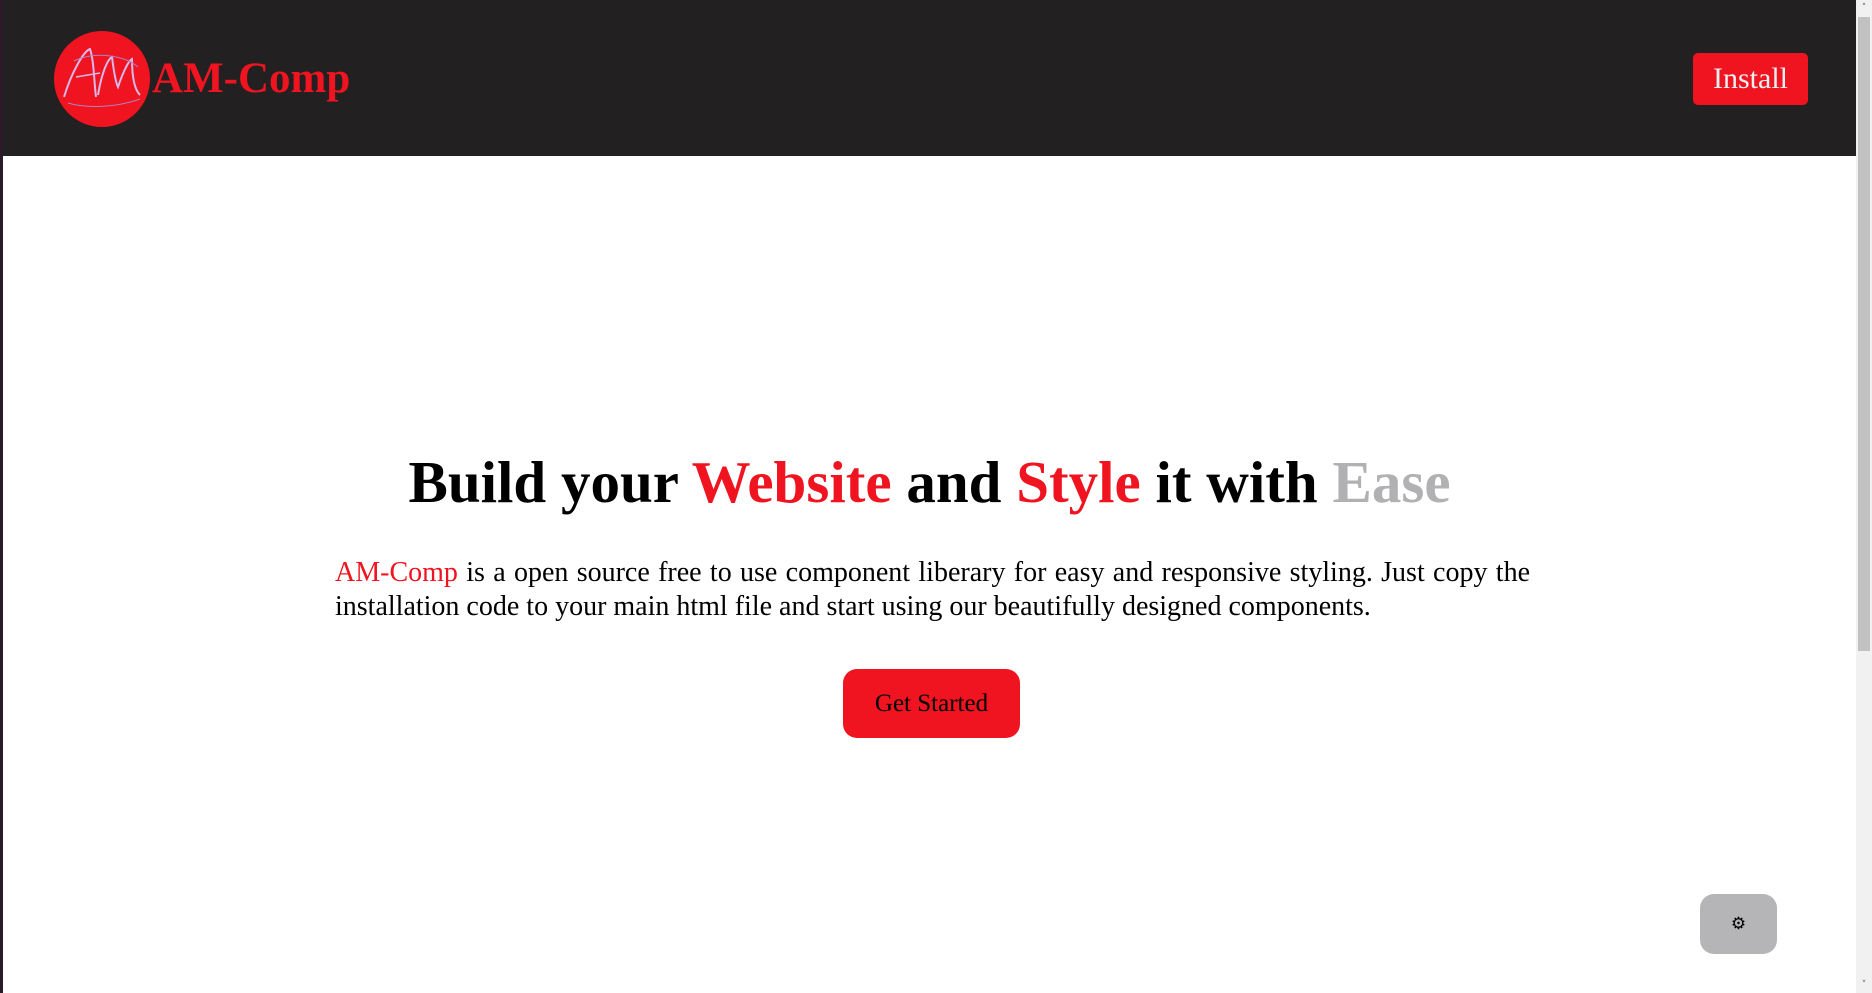 This screenshot has height=993, width=1872. What do you see at coordinates (1750, 79) in the screenshot?
I see `install-button: Install` at bounding box center [1750, 79].